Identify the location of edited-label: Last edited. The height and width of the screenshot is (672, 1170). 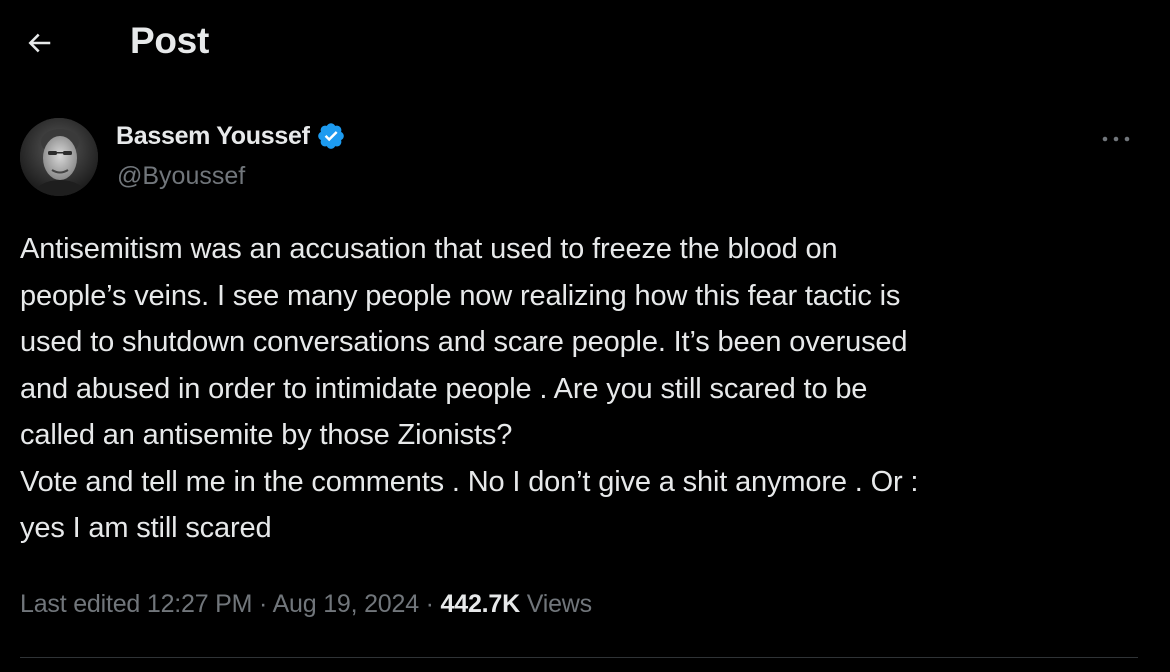
(80, 604).